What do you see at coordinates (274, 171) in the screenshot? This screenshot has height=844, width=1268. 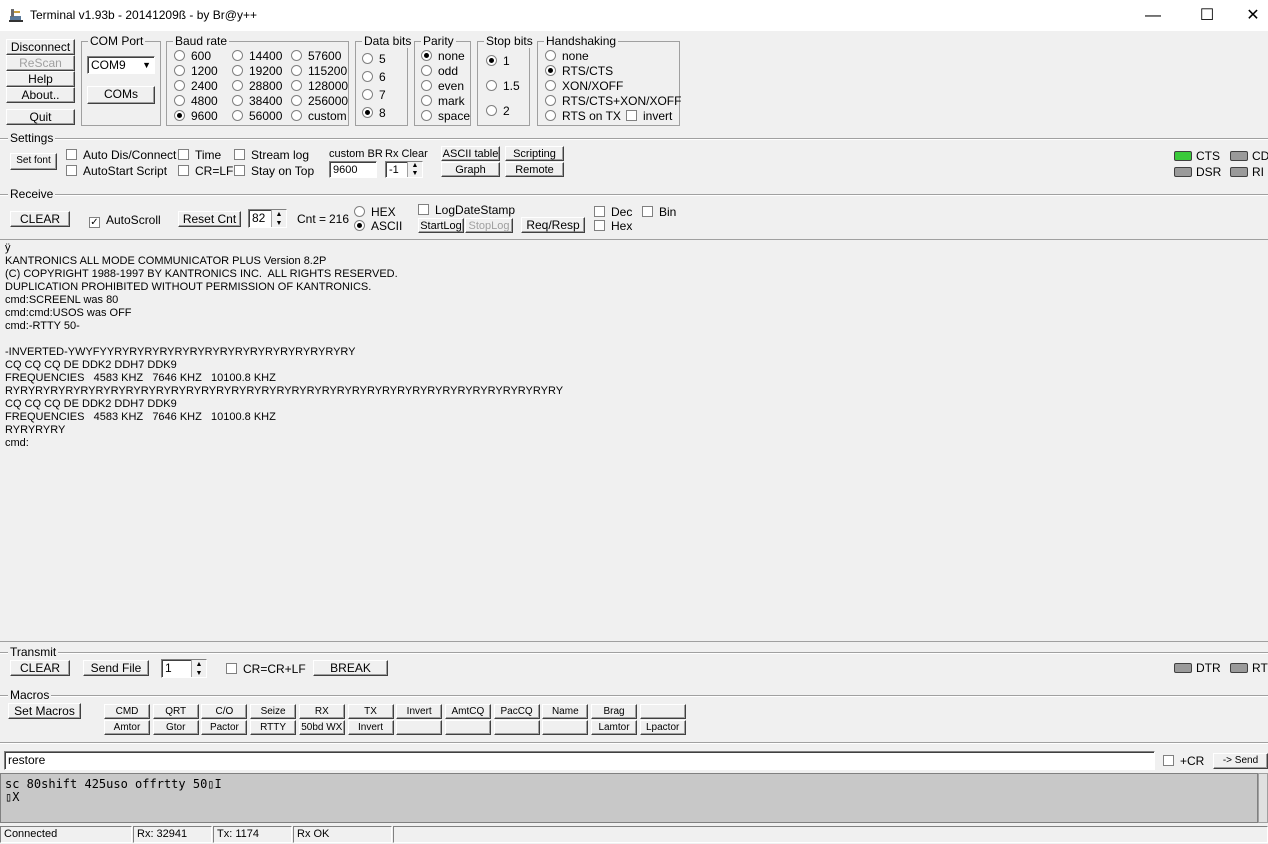 I see `stay-on-top-checkbox: Stay on Top` at bounding box center [274, 171].